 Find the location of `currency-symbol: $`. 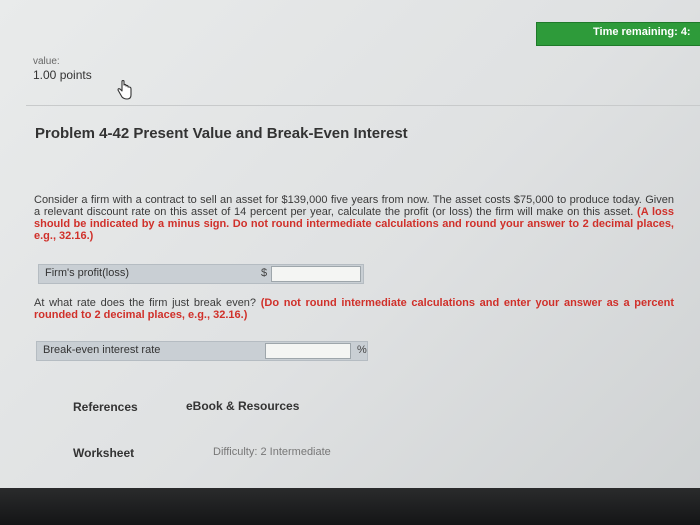

currency-symbol: $ is located at coordinates (264, 273).